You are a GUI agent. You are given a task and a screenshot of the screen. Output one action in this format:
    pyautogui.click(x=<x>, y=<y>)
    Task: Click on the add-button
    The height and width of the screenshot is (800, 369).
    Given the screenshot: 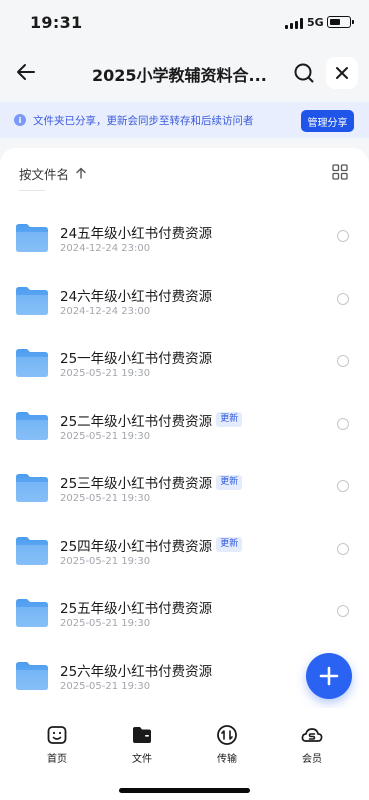 What is the action you would take?
    pyautogui.click(x=329, y=676)
    